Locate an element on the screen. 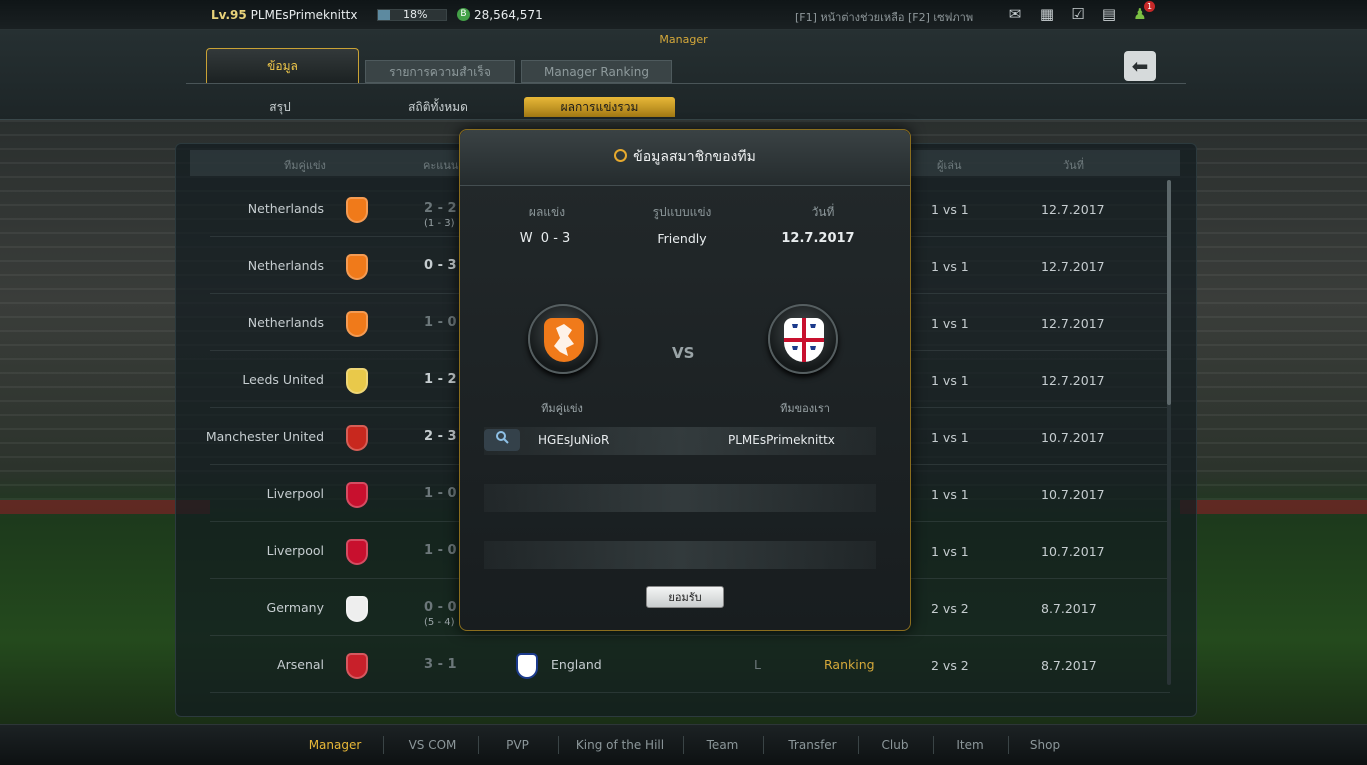  penalty-score: (5 - 4) is located at coordinates (439, 622).